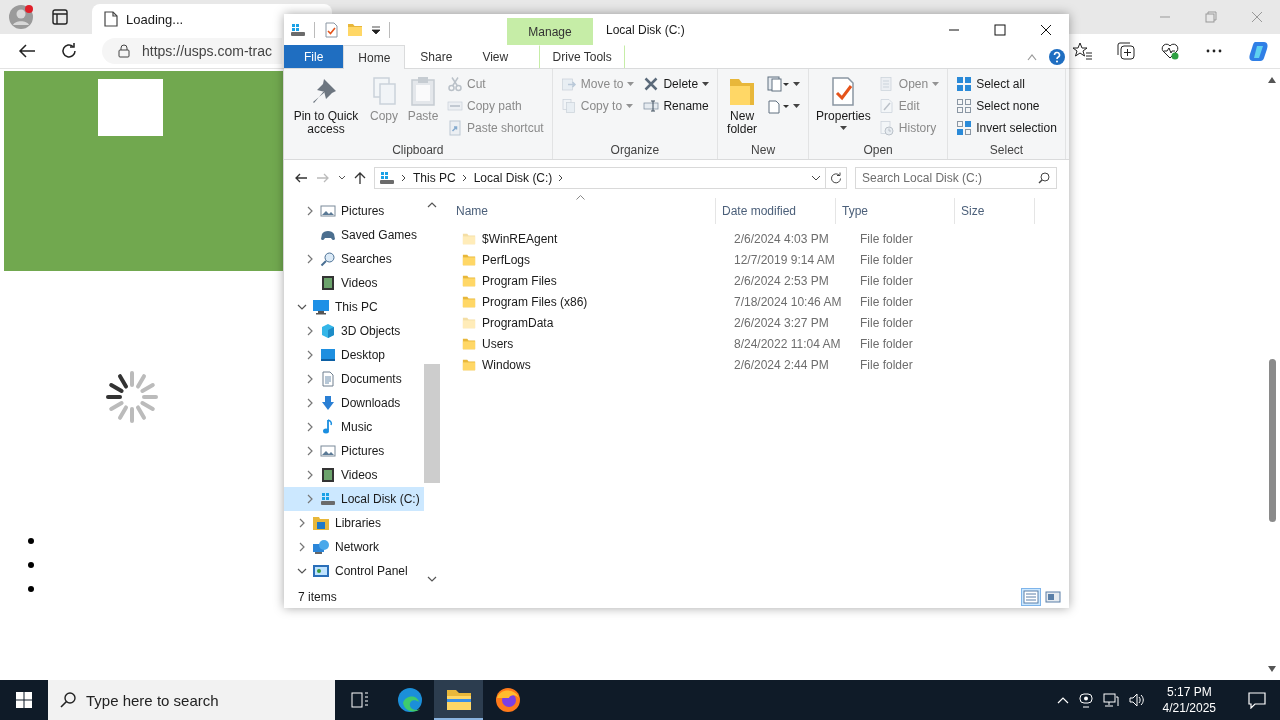 The height and width of the screenshot is (720, 1280). I want to click on ribbon-button: New folder, so click(742, 107).